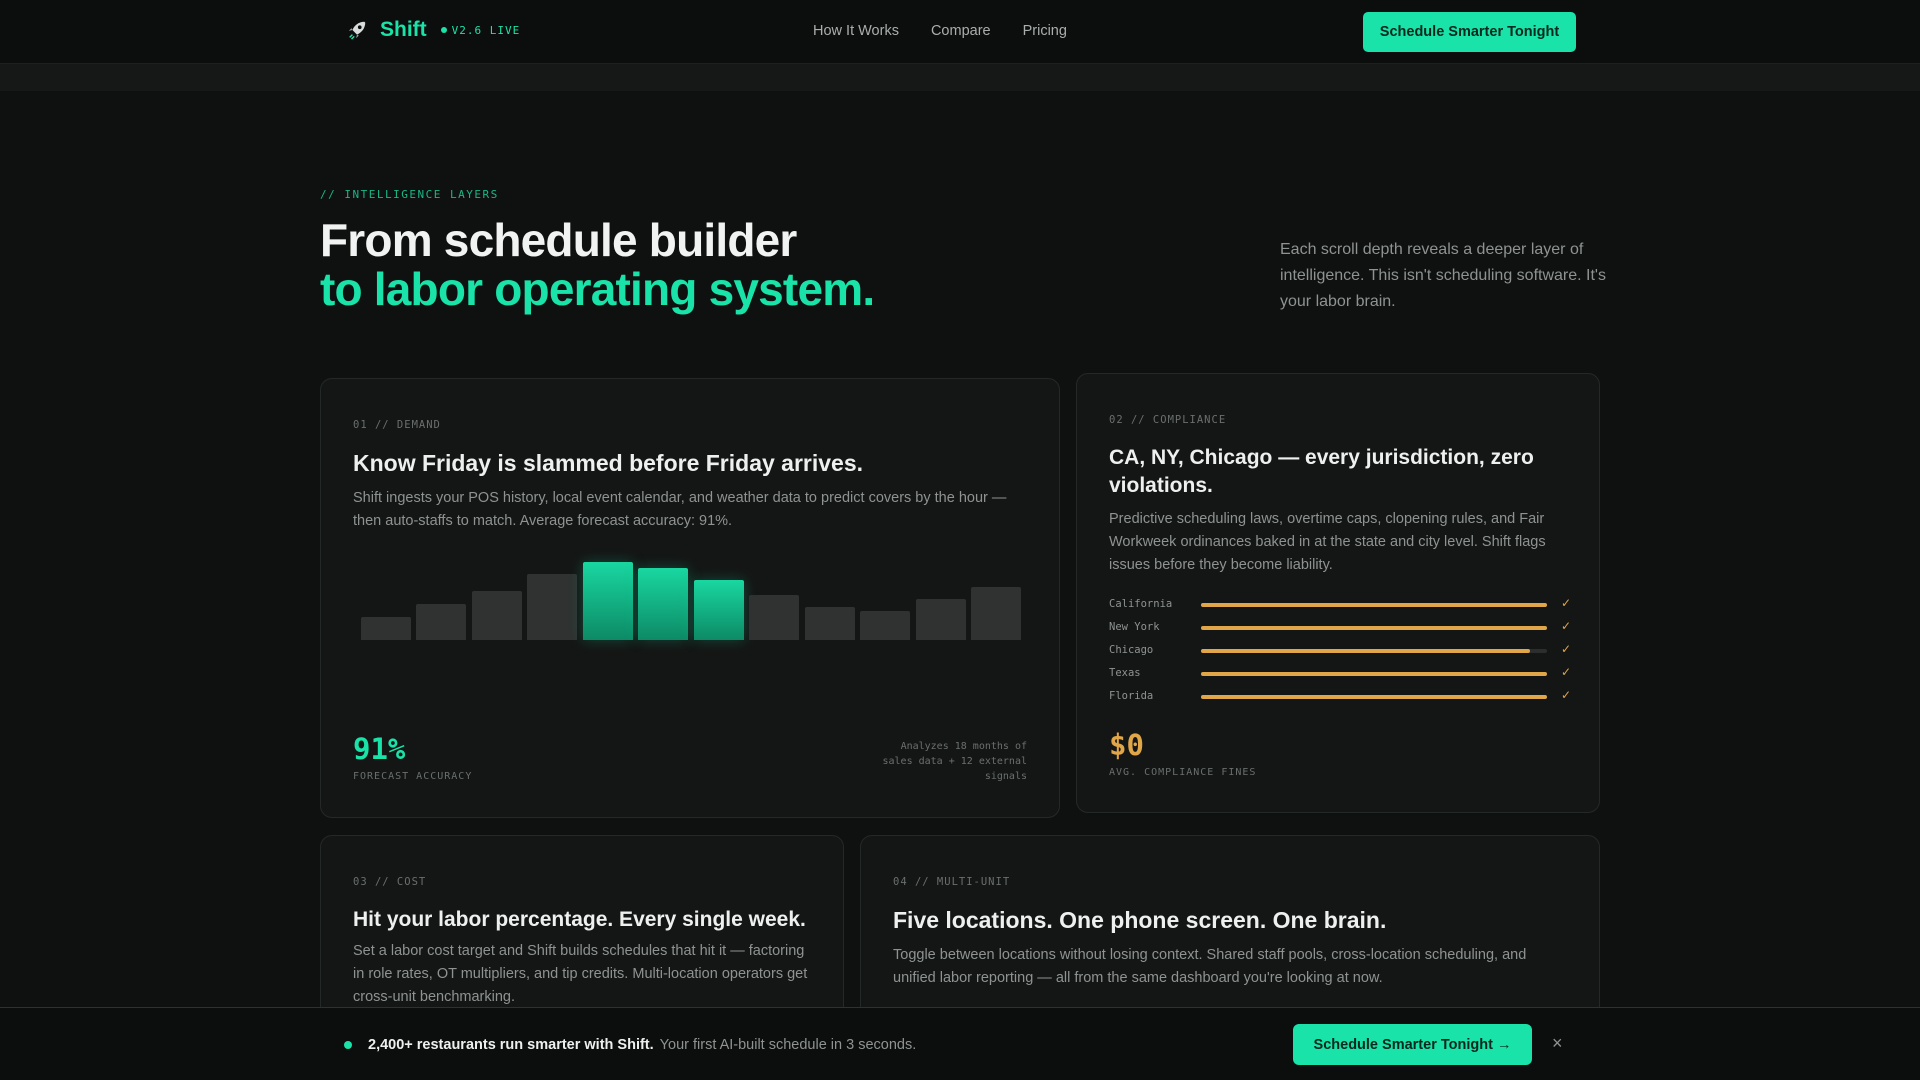  What do you see at coordinates (1125, 673) in the screenshot?
I see `jurisdiction-name: Texas` at bounding box center [1125, 673].